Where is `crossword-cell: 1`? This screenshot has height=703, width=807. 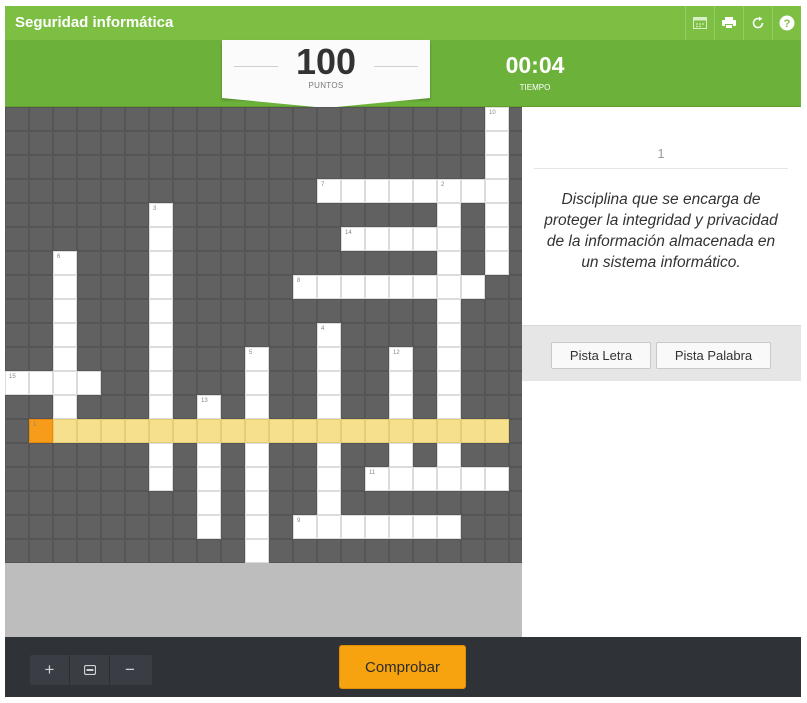
crossword-cell: 1 is located at coordinates (41, 431).